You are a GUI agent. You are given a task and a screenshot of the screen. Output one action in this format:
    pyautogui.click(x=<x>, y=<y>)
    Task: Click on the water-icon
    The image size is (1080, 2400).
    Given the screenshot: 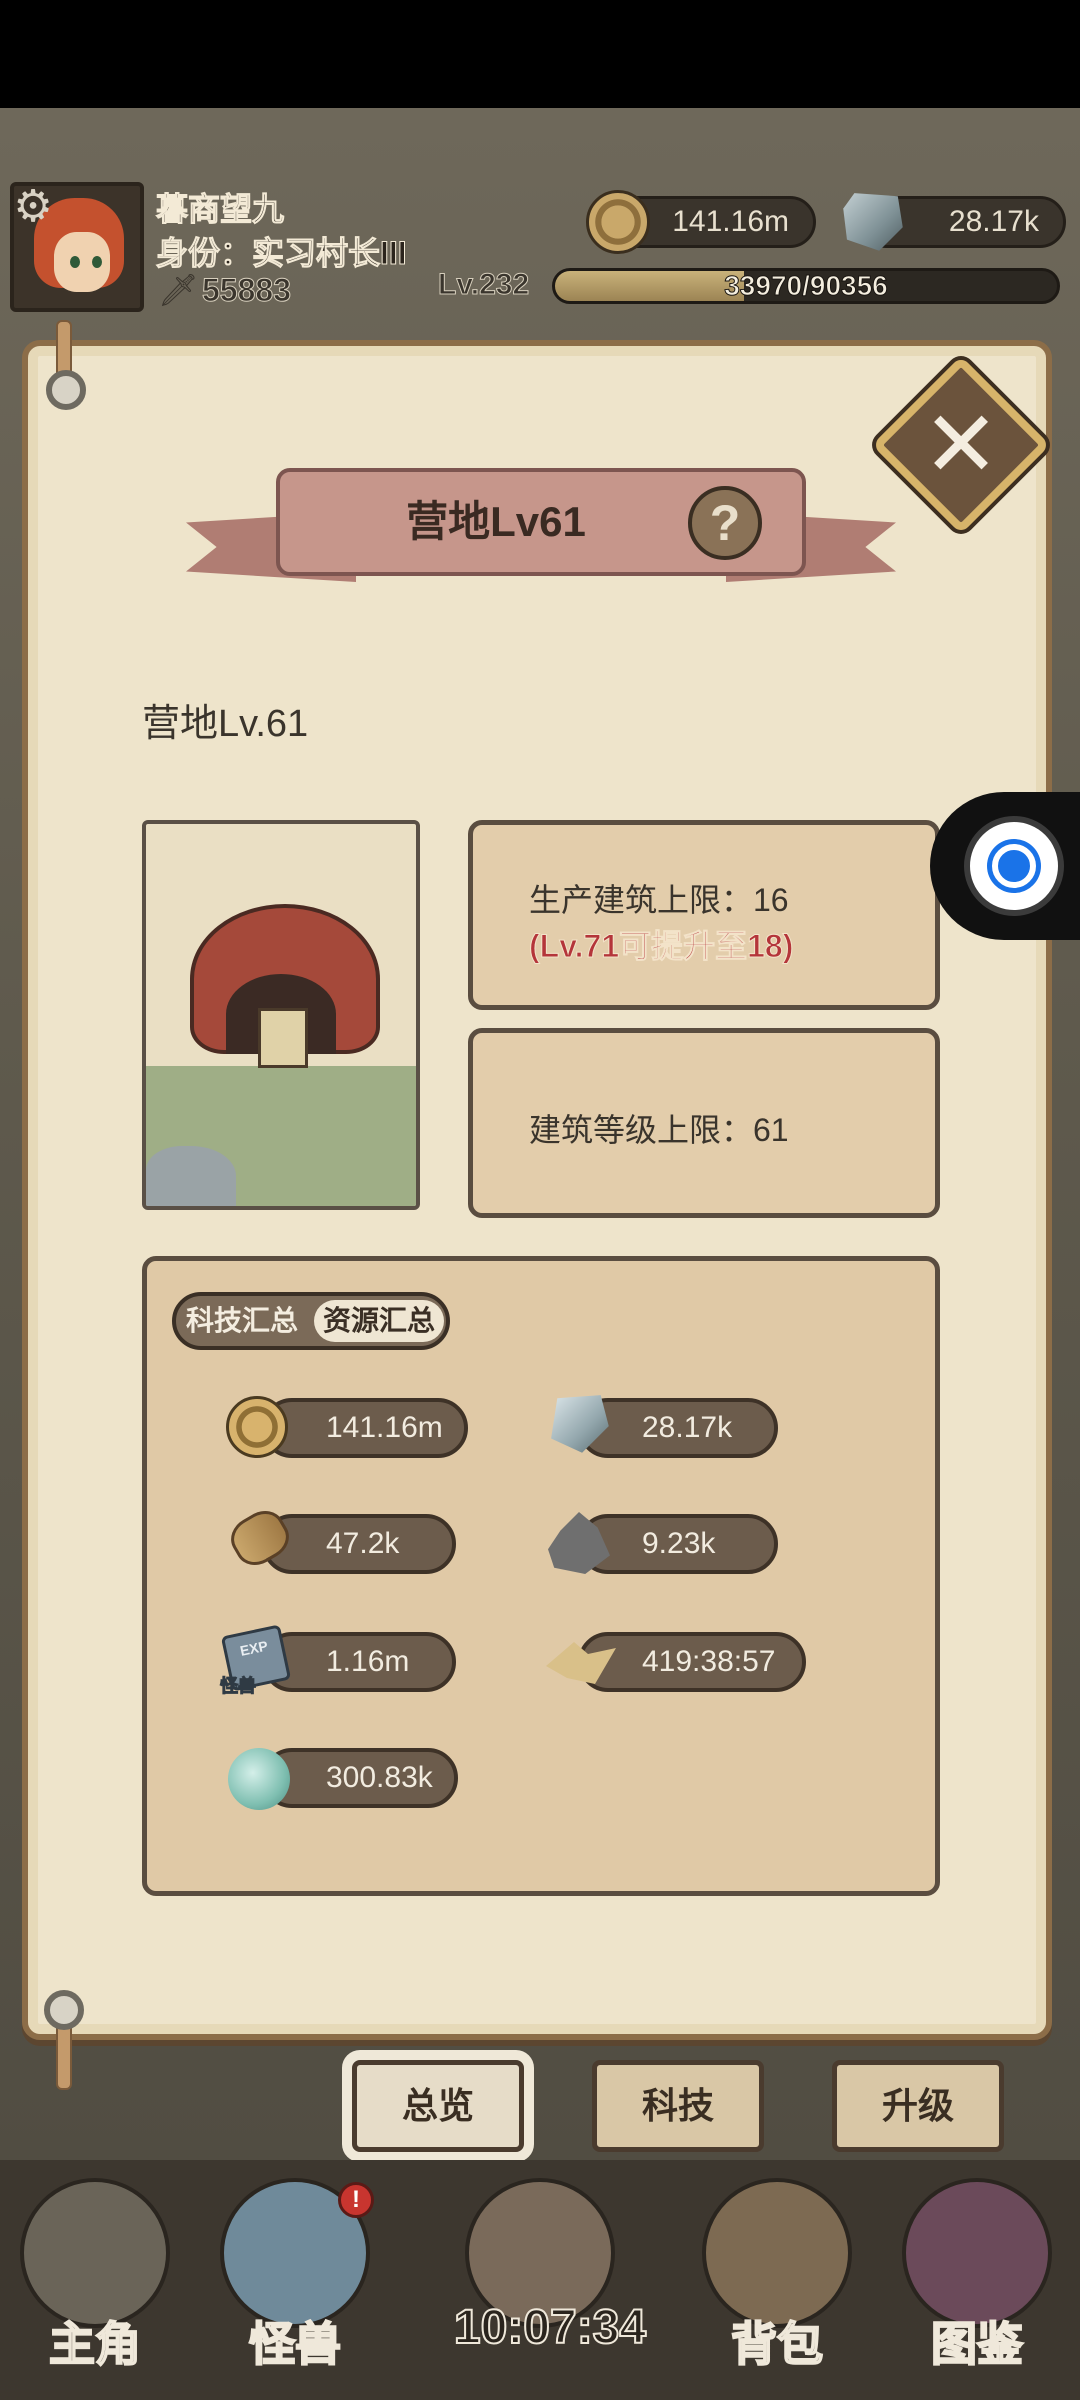 What is the action you would take?
    pyautogui.click(x=259, y=1779)
    